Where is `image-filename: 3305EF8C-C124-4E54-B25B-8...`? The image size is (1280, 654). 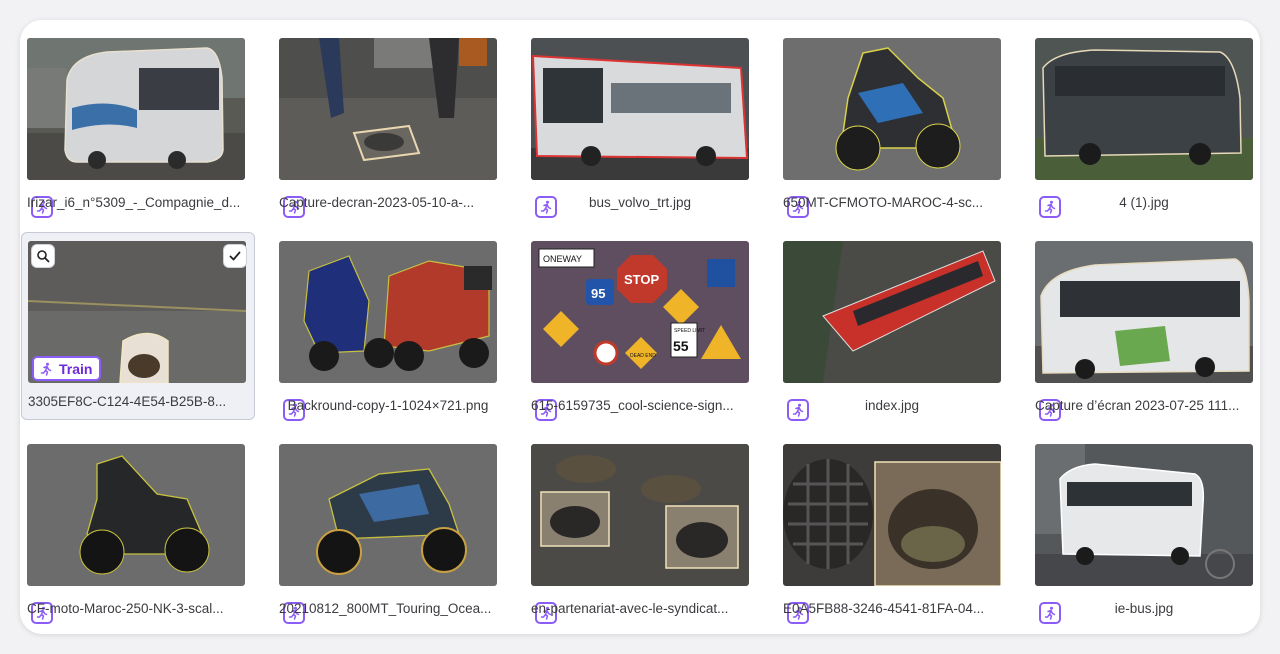
image-filename: 3305EF8C-C124-4E54-B25B-8... is located at coordinates (127, 401).